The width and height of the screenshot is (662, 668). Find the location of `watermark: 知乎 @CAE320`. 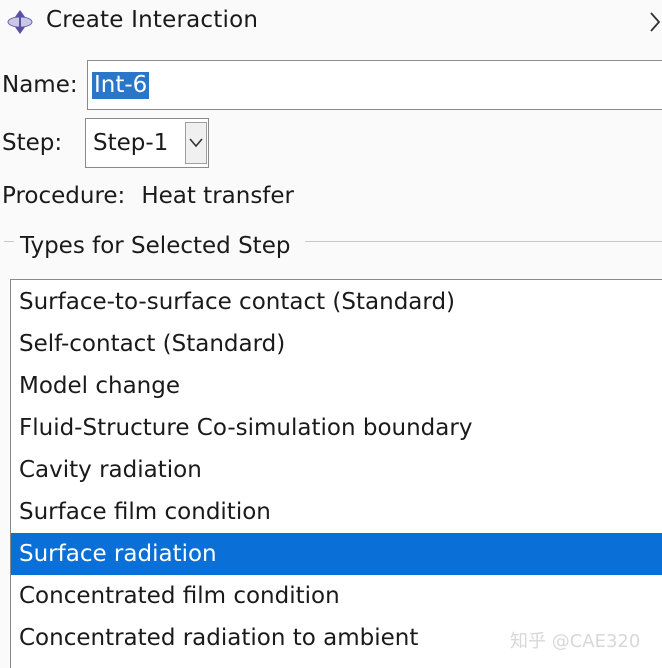

watermark: 知乎 @CAE320 is located at coordinates (575, 641).